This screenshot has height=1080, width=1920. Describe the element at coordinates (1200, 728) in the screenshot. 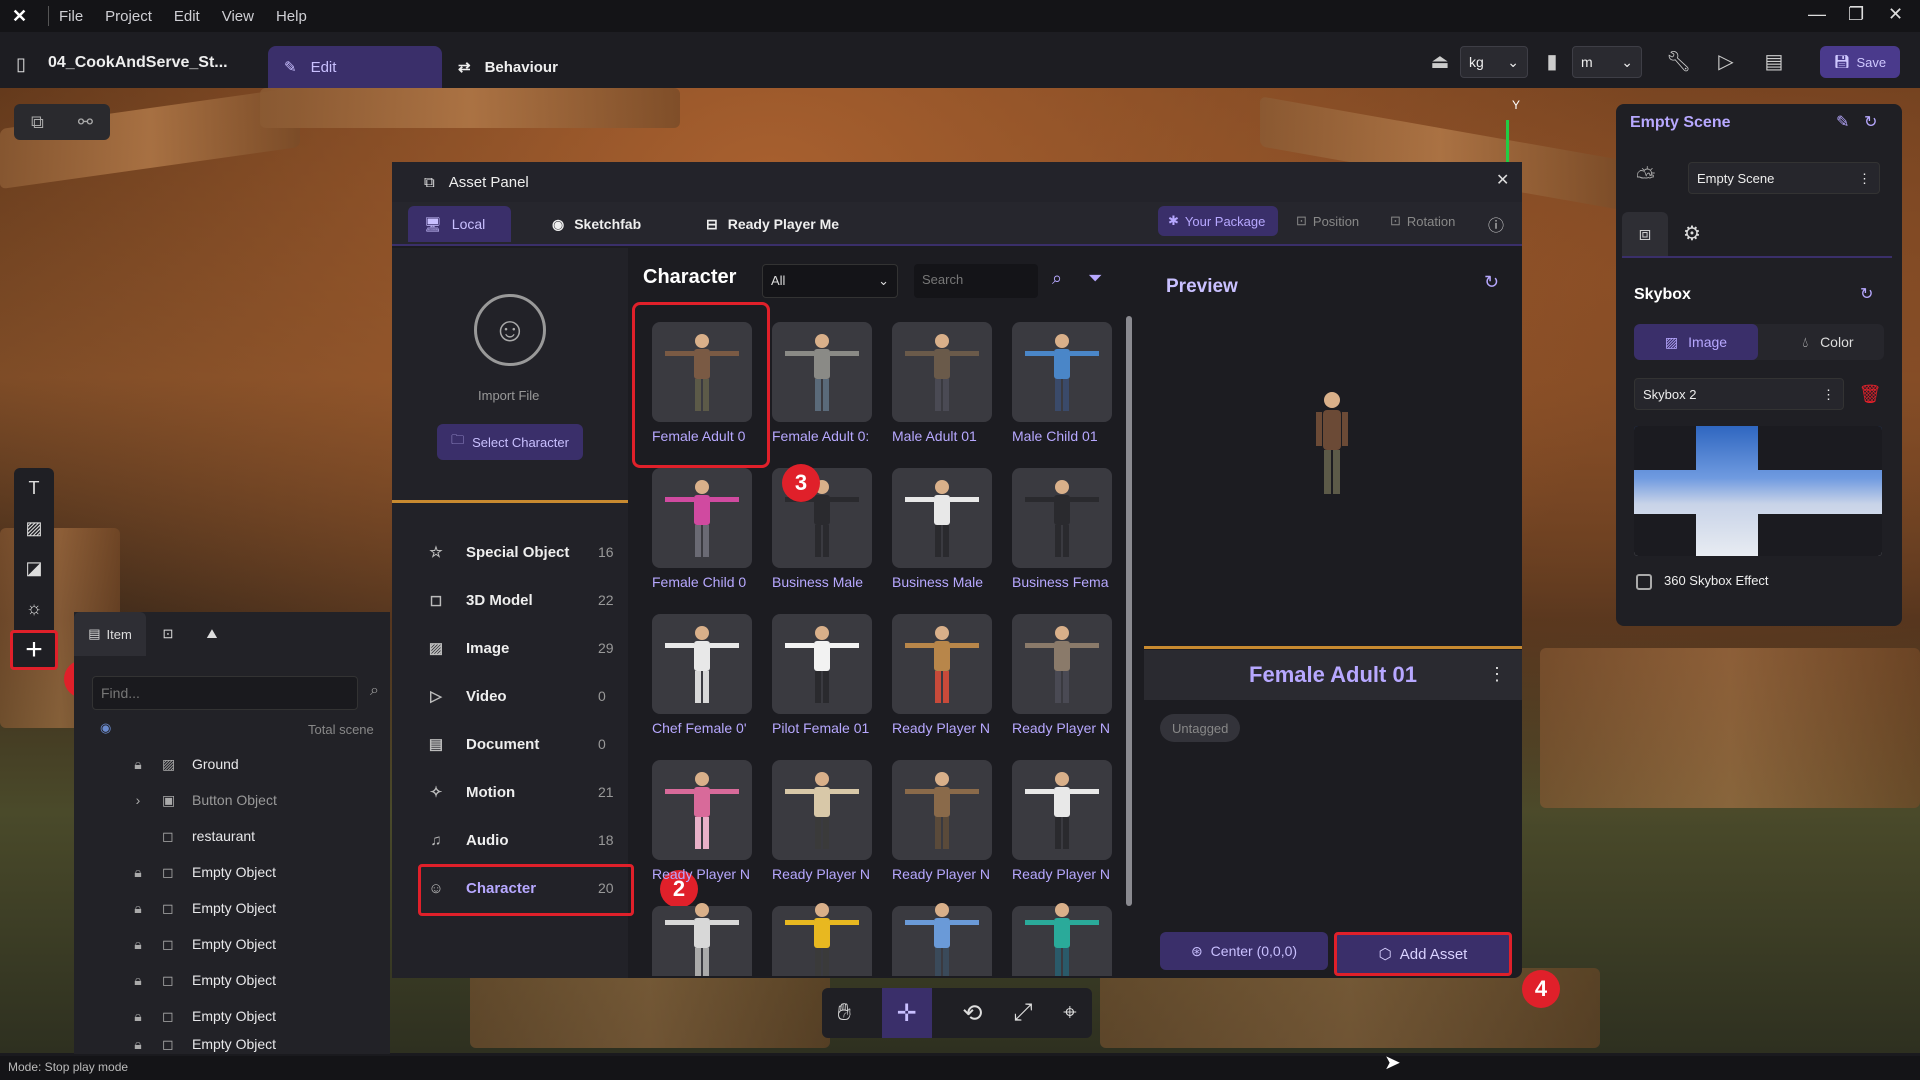

I see `tag-badge: Untagged` at that location.